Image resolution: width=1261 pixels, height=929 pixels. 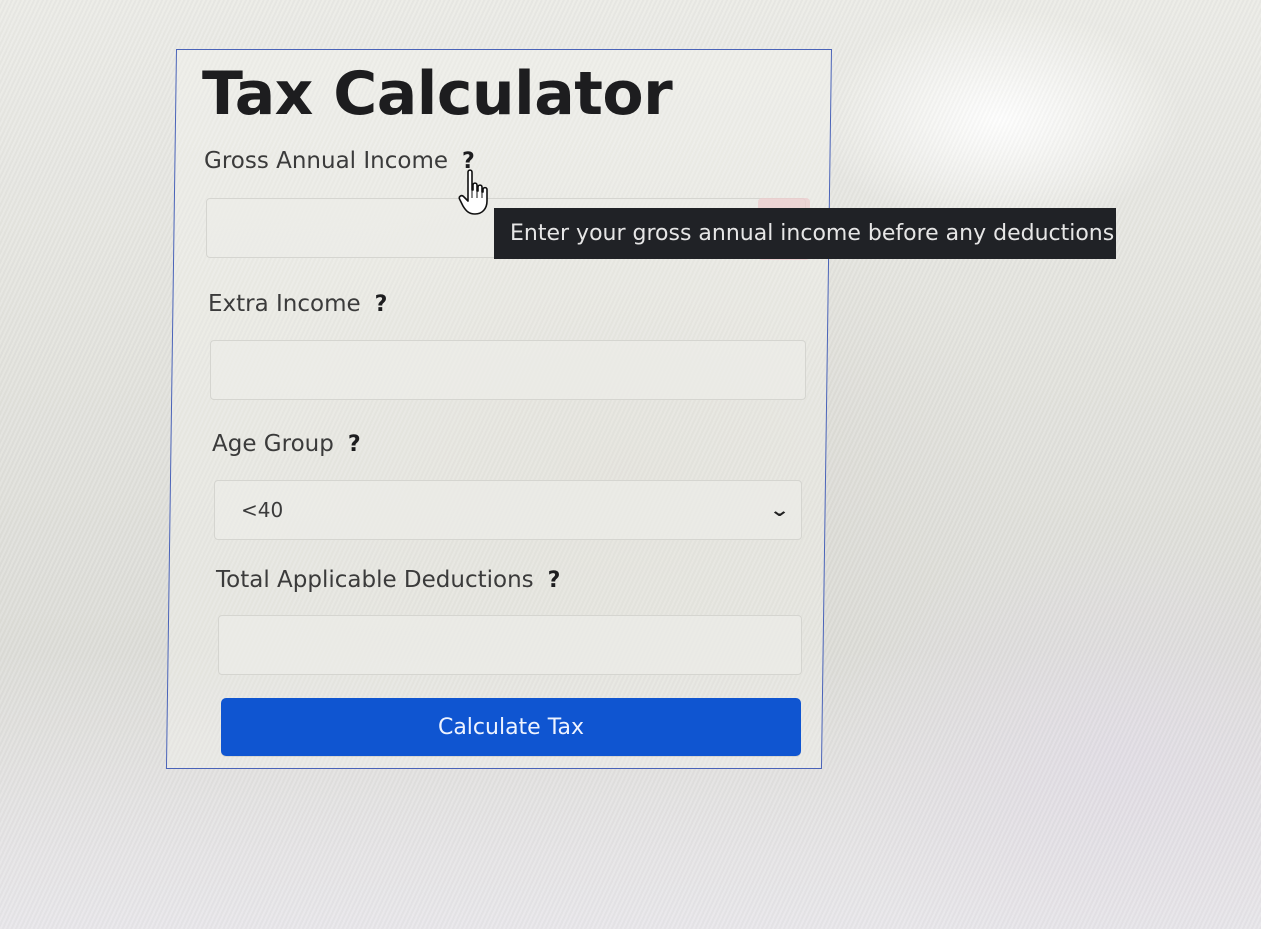 I want to click on deductions-field, so click(x=510, y=645).